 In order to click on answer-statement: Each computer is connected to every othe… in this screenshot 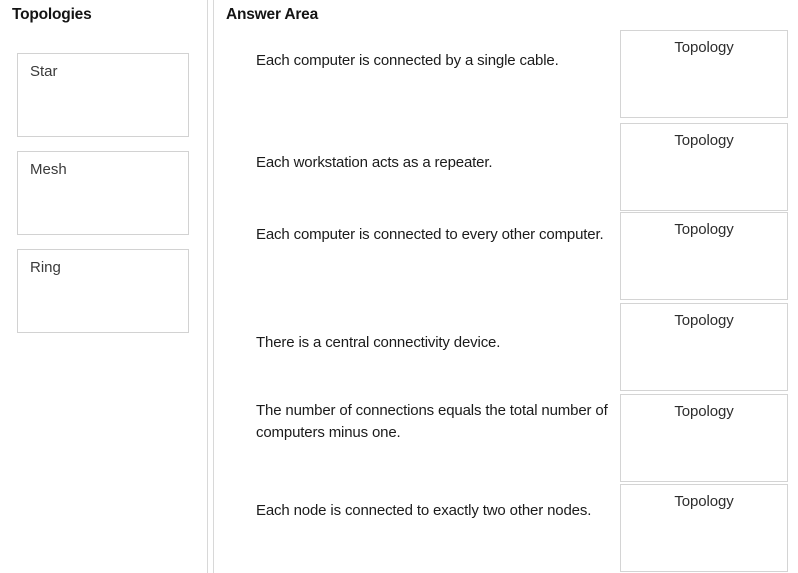, I will do `click(430, 234)`.